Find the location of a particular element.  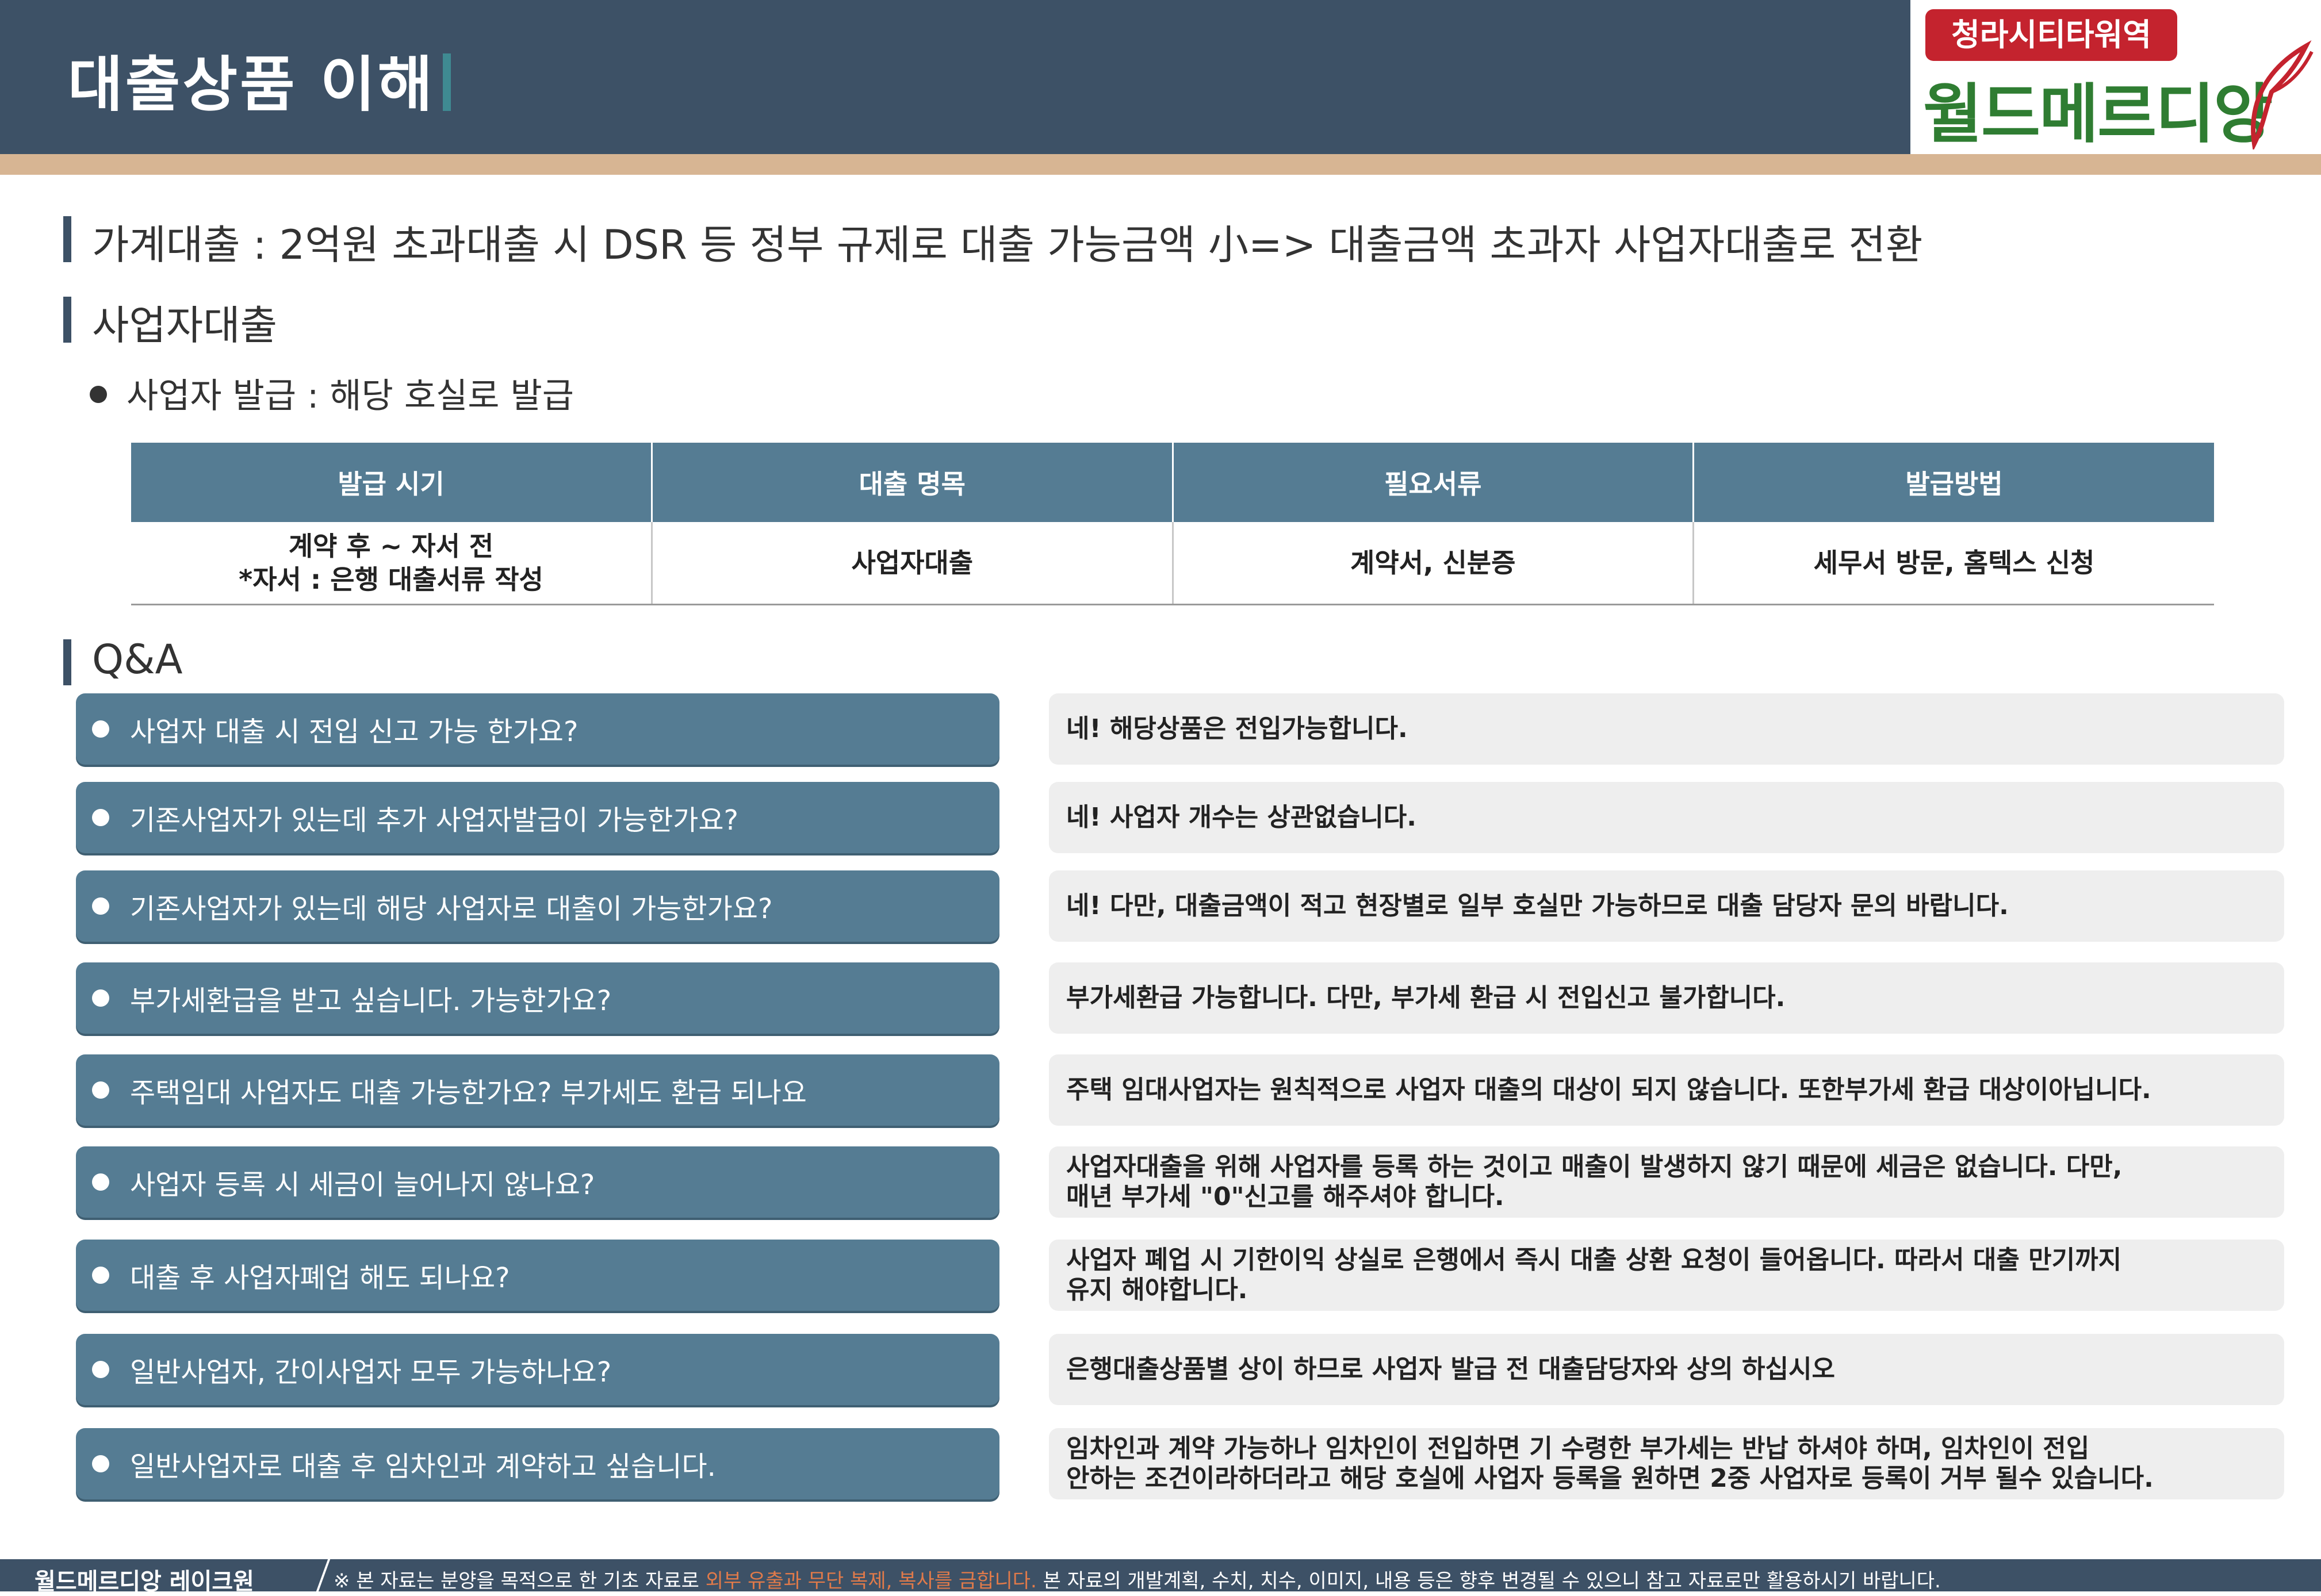

question-box: 부가세환급을 받고 싶습니다. 가능한가요? is located at coordinates (538, 998).